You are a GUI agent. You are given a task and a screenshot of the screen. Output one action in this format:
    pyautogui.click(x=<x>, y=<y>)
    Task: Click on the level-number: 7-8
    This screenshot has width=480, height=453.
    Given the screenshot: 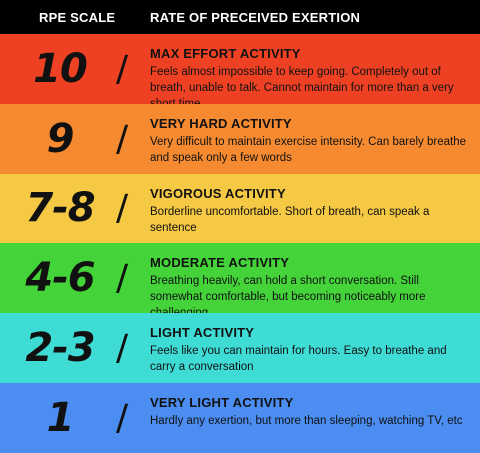 What is the action you would take?
    pyautogui.click(x=60, y=208)
    